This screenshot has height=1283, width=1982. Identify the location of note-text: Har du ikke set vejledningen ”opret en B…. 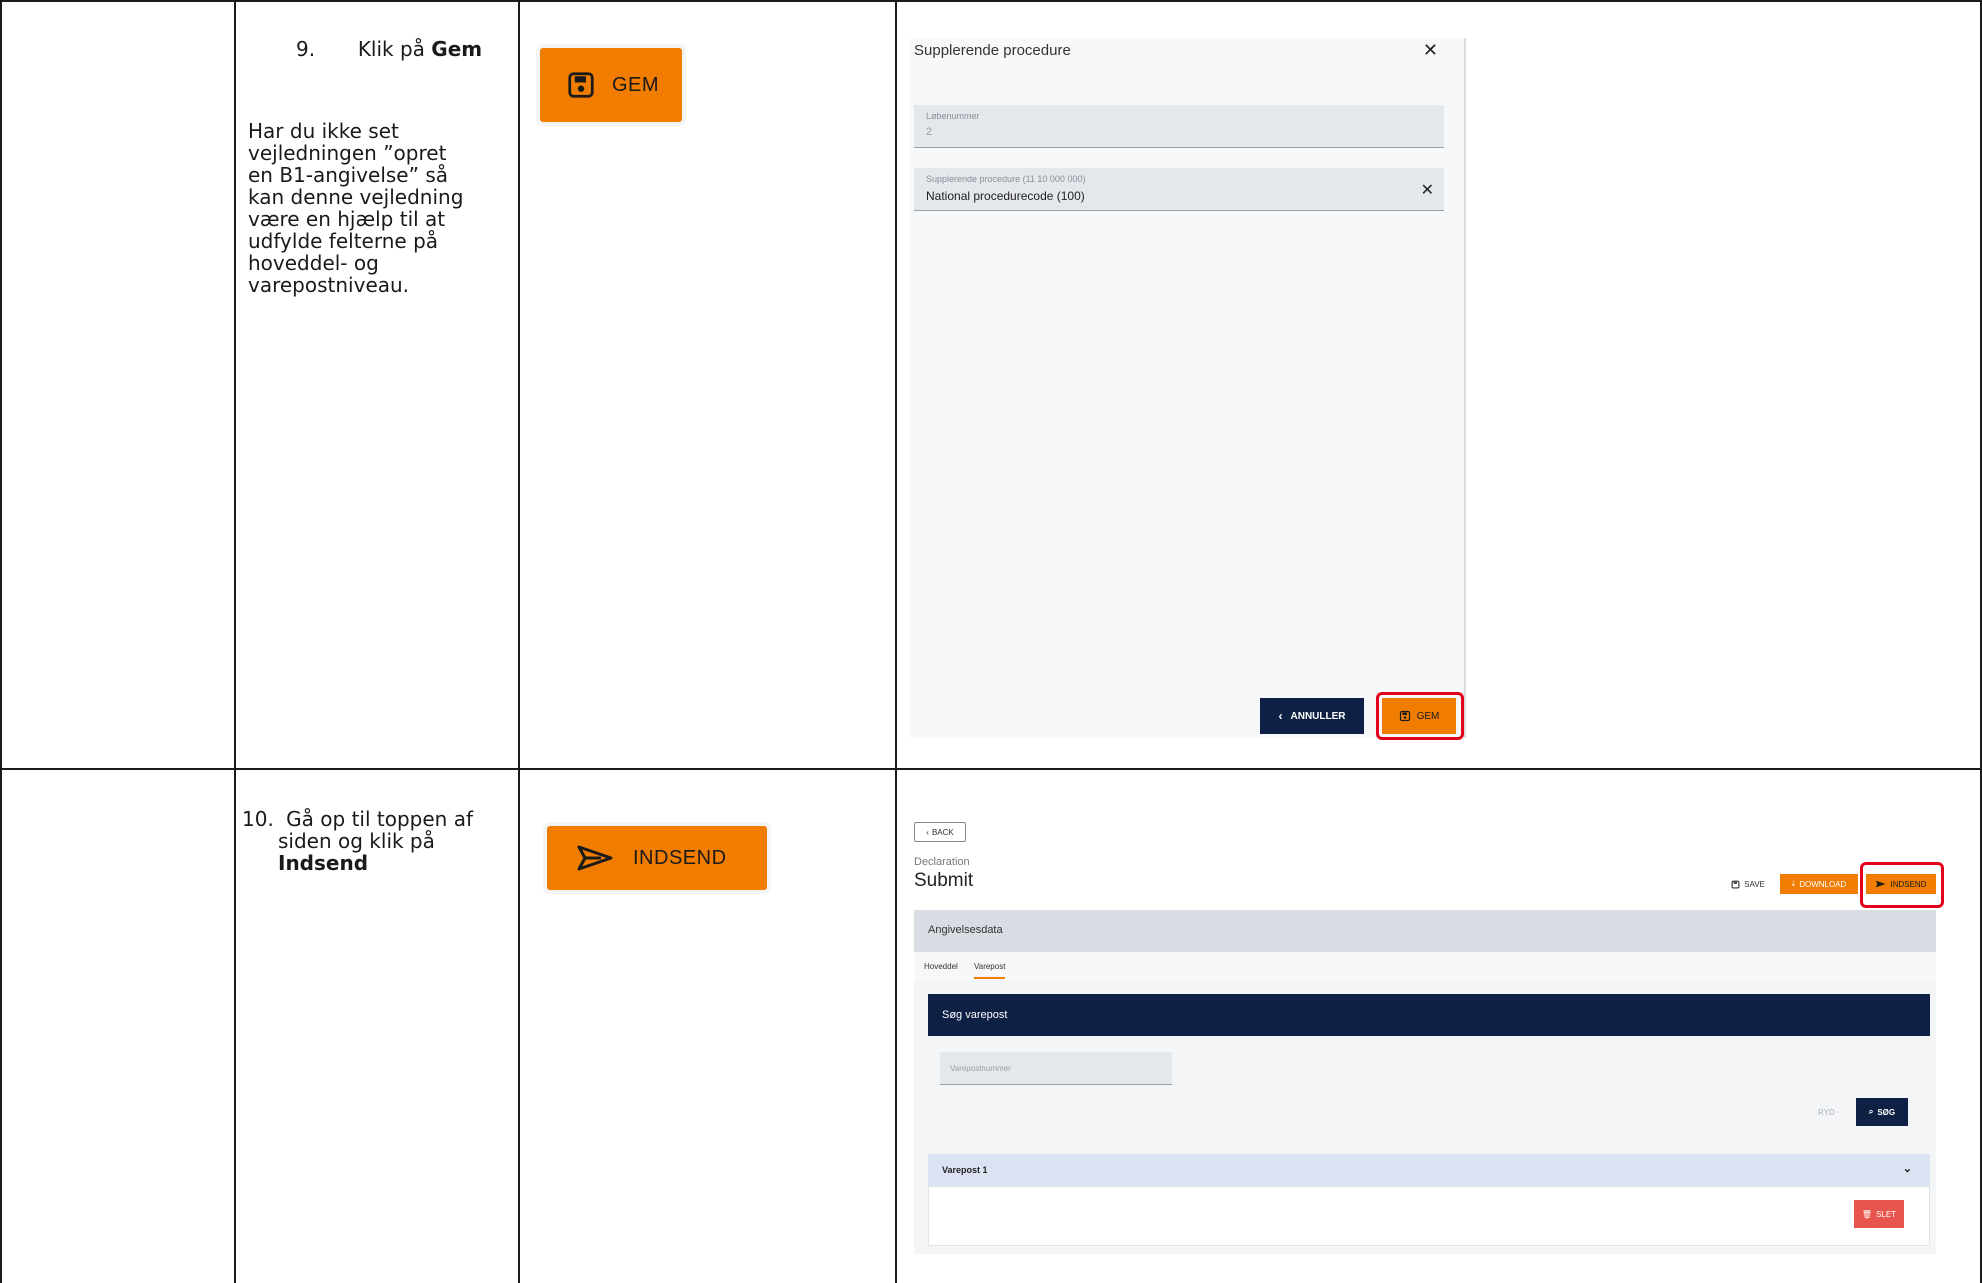
(355, 208).